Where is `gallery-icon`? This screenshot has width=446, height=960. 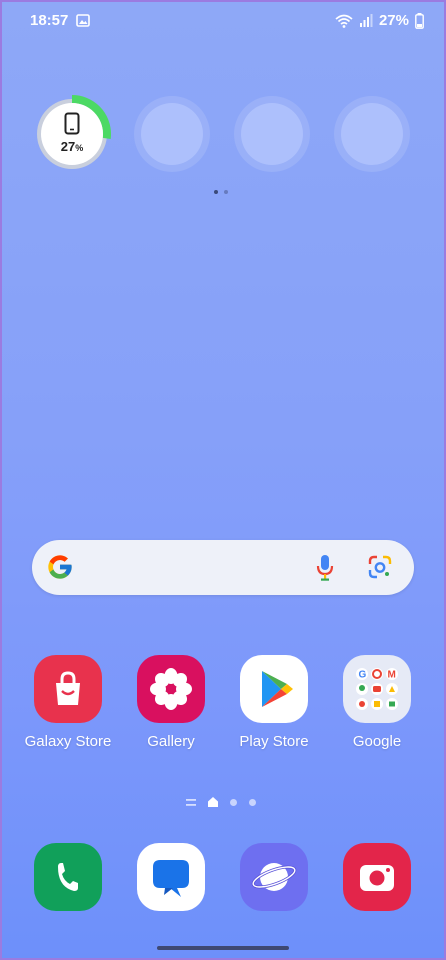
gallery-icon is located at coordinates (83, 20).